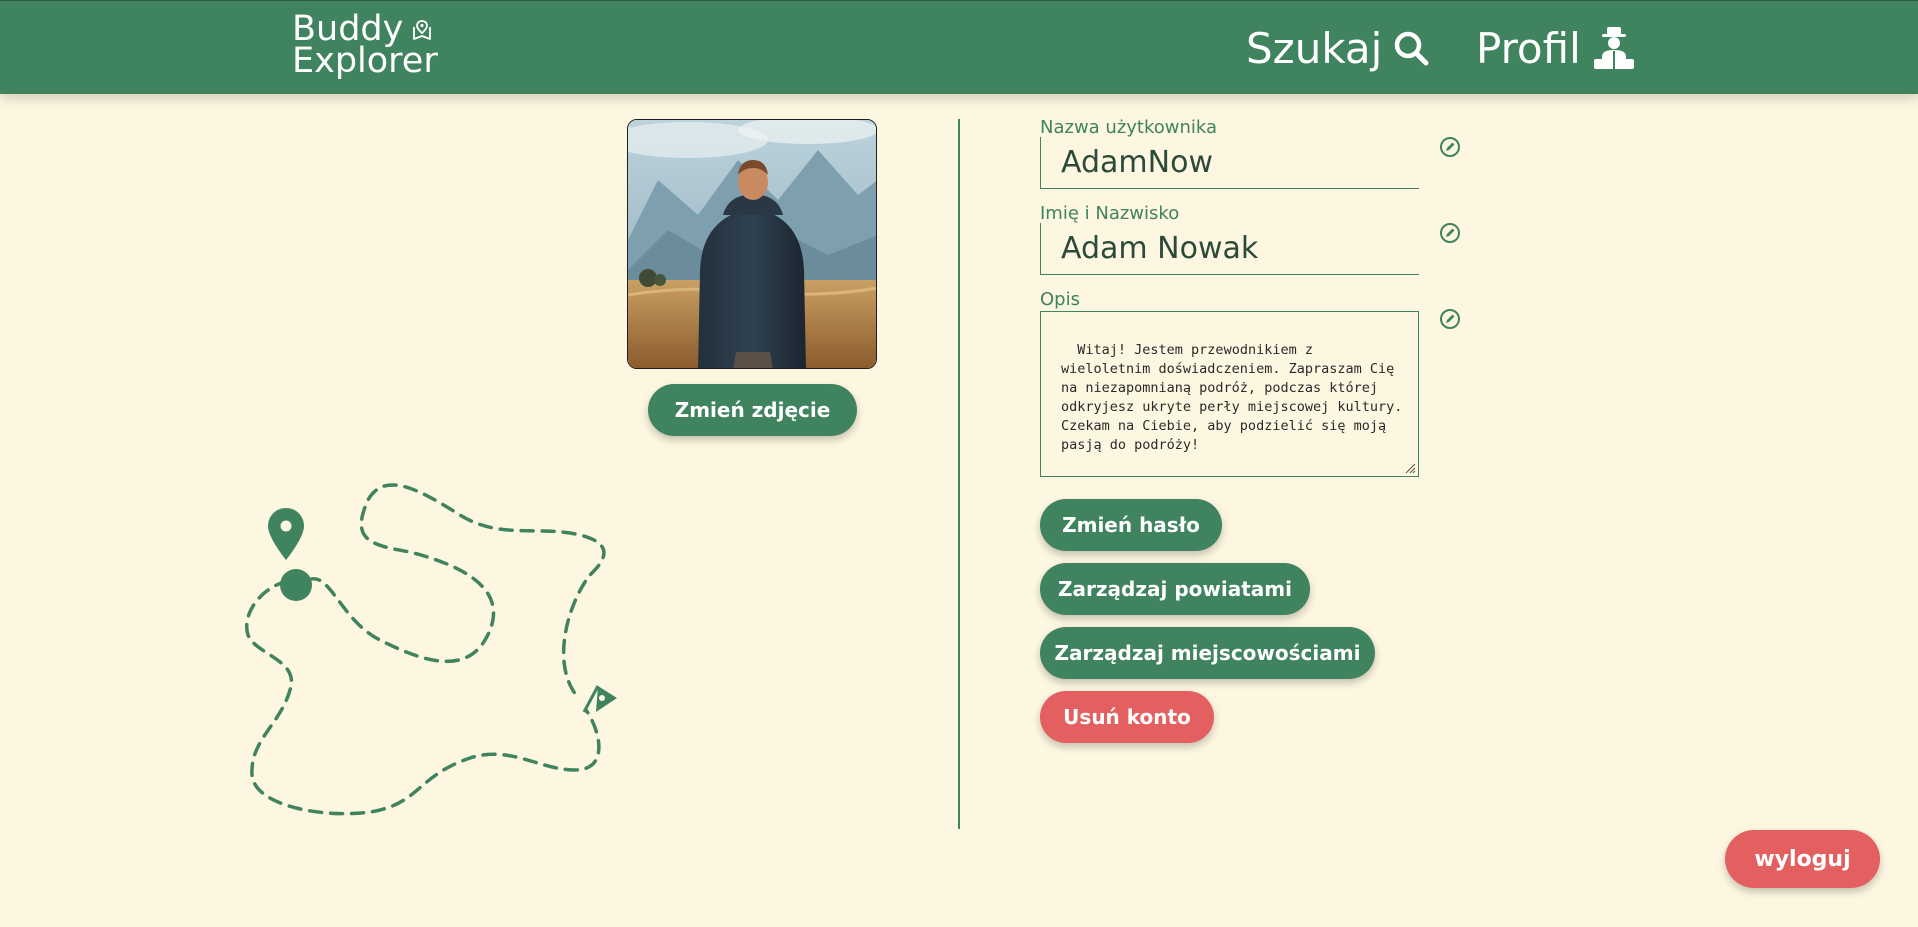  What do you see at coordinates (1412, 48) in the screenshot?
I see `search-icon` at bounding box center [1412, 48].